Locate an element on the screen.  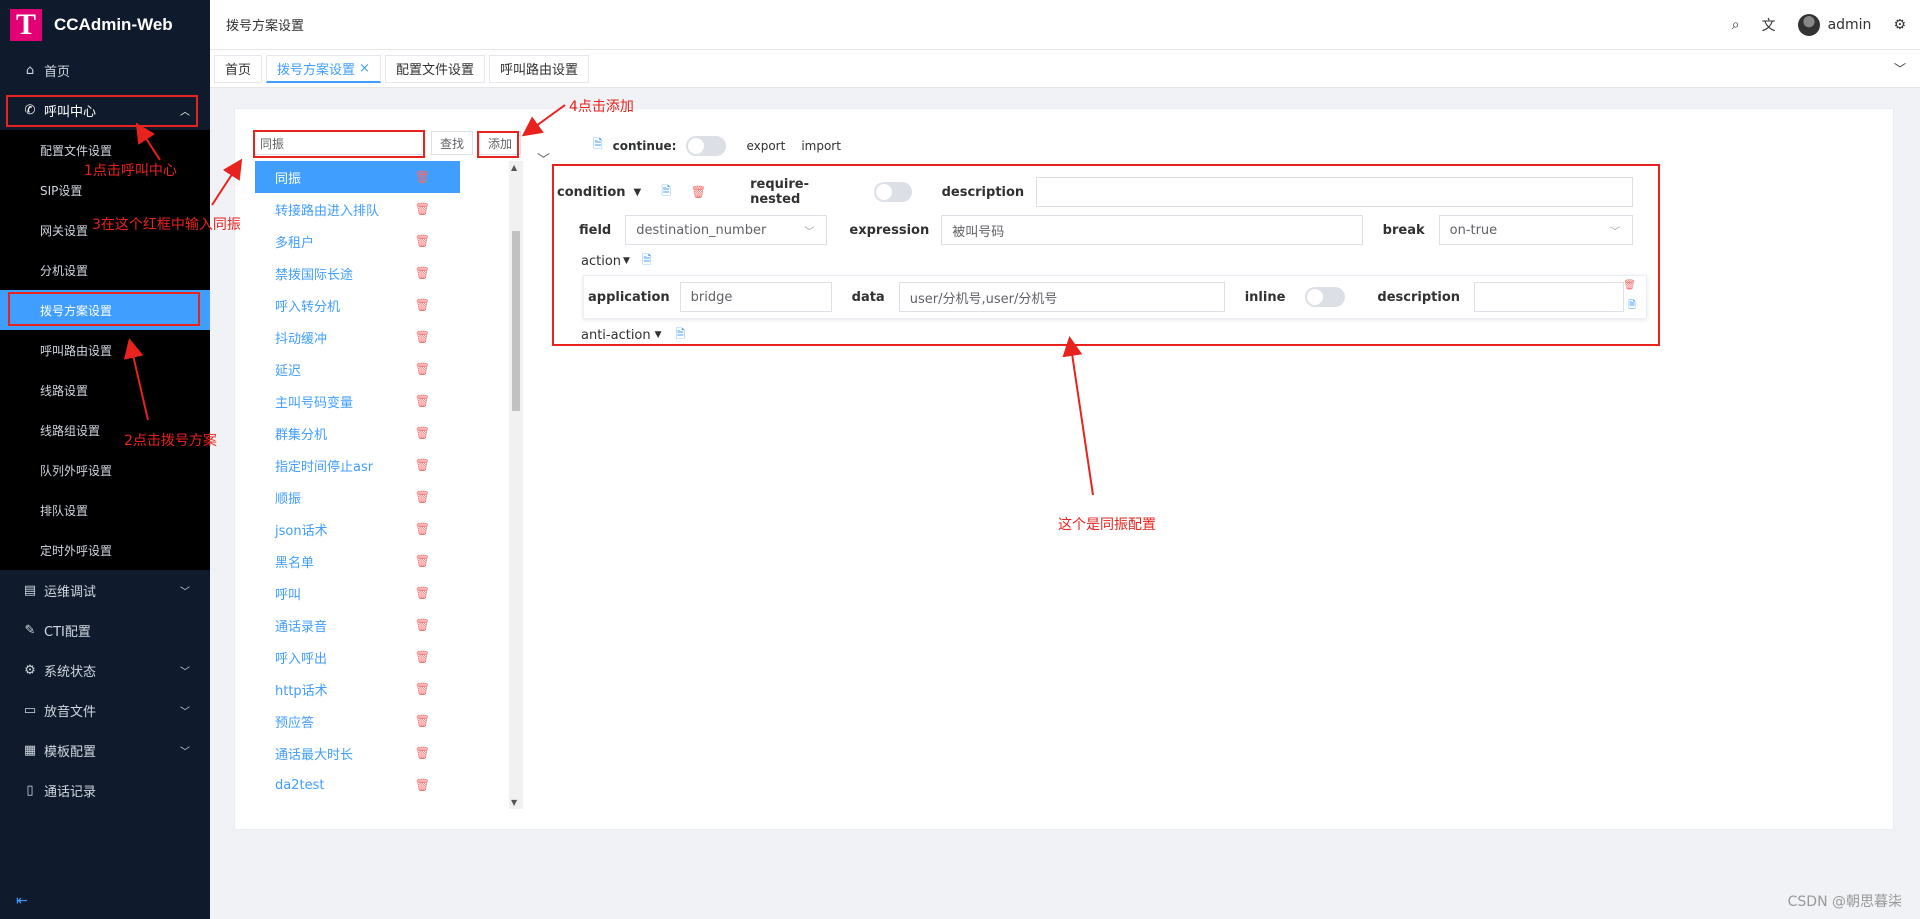
list-item: 通话最大时长 🗑 is located at coordinates (357, 753).